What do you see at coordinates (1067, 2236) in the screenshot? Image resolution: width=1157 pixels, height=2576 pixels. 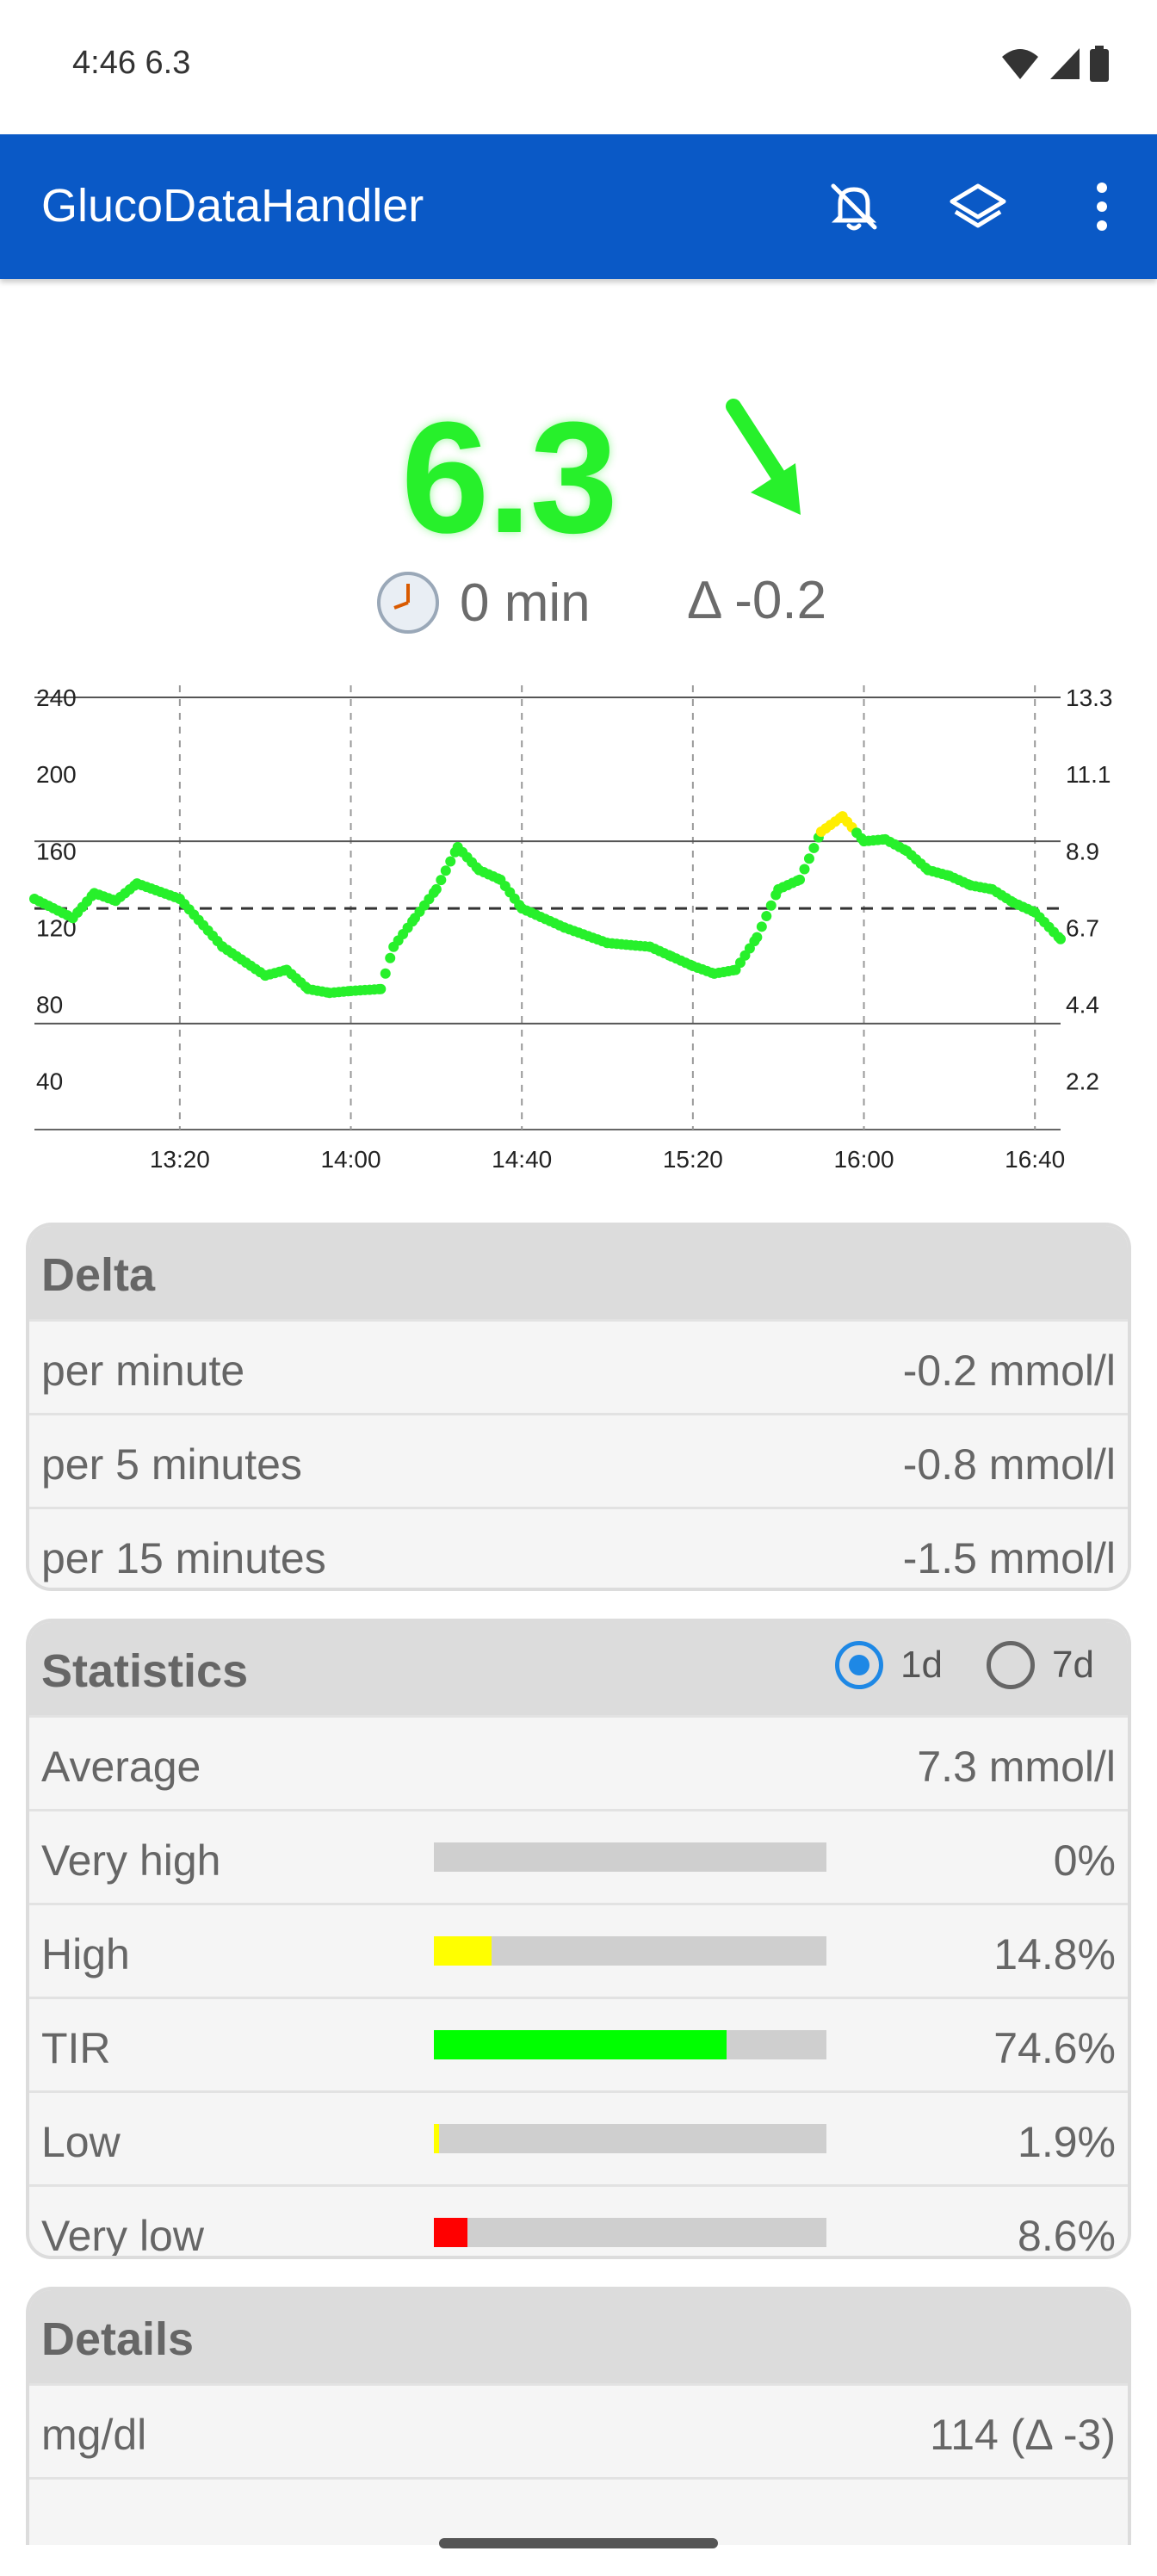 I see `row-value: 8.6%` at bounding box center [1067, 2236].